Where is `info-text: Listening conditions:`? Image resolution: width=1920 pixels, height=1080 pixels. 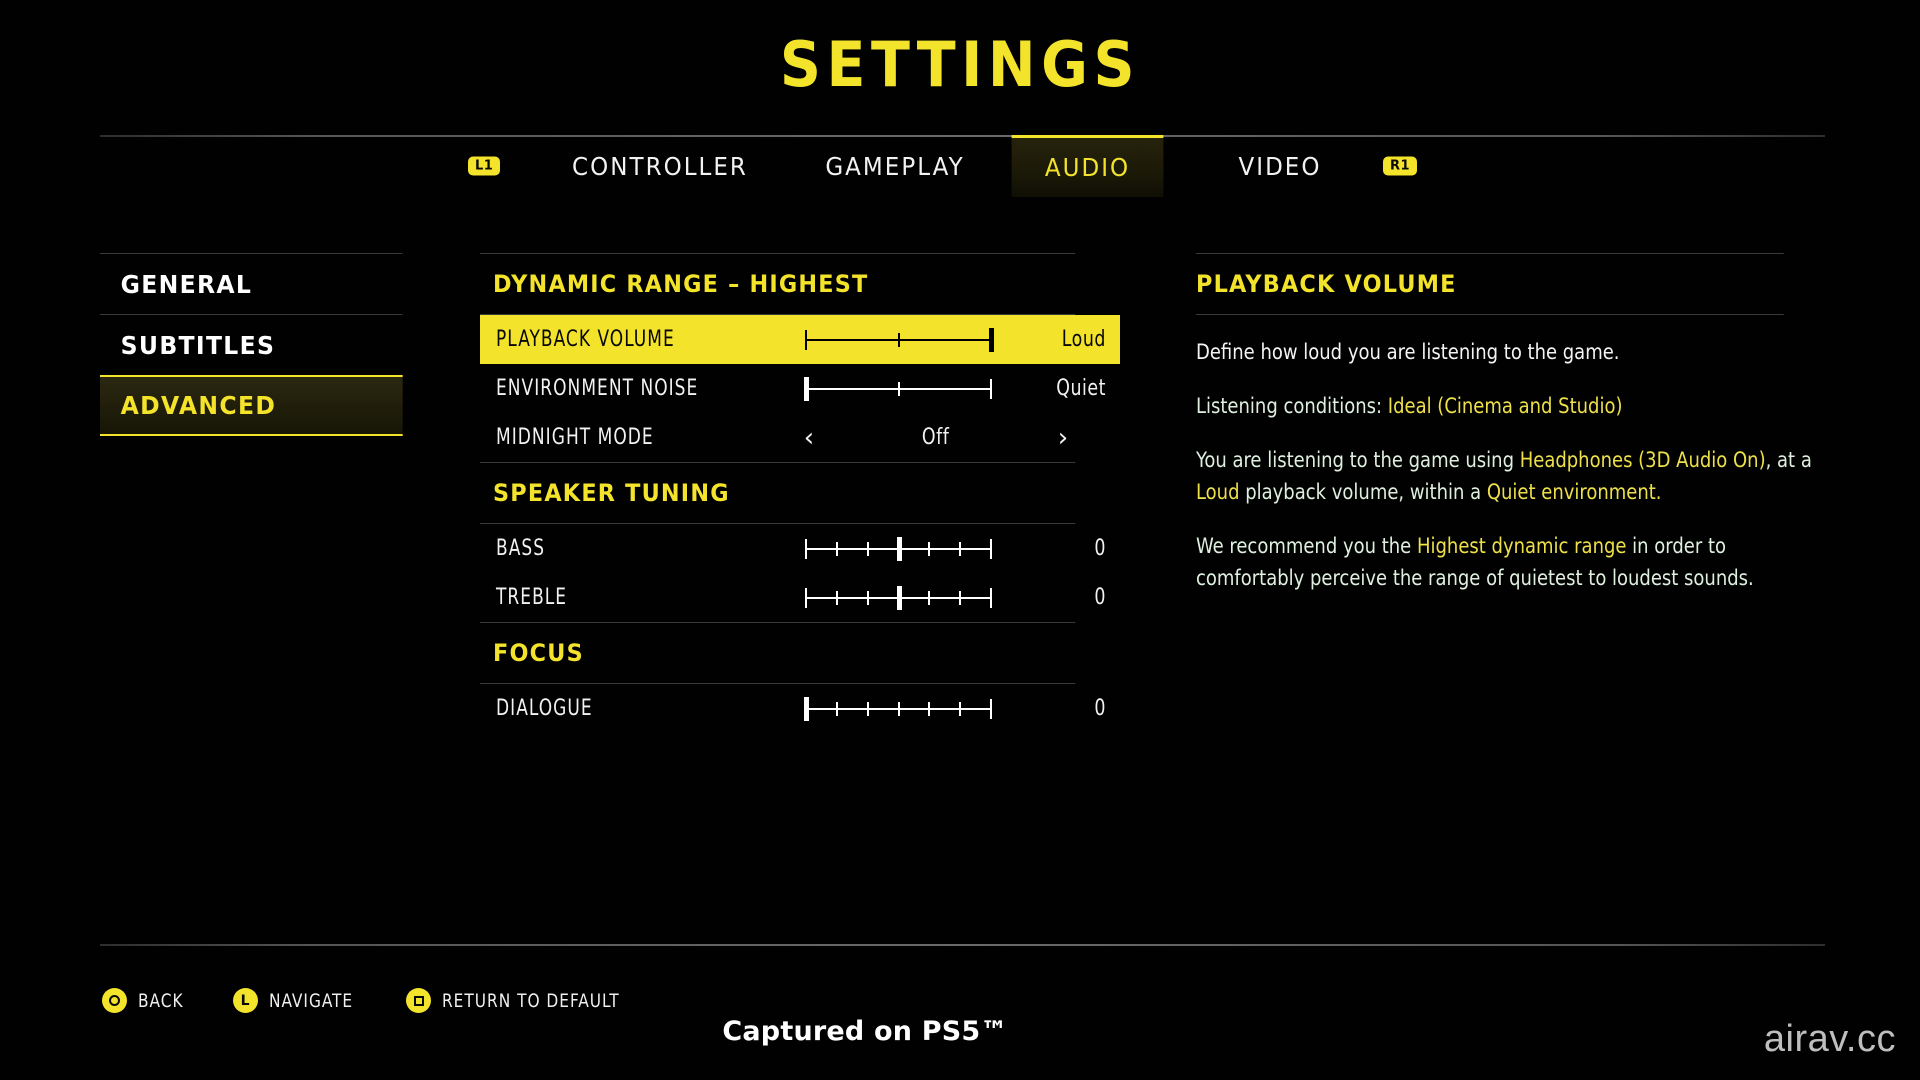
info-text: Listening conditions: is located at coordinates (1292, 406).